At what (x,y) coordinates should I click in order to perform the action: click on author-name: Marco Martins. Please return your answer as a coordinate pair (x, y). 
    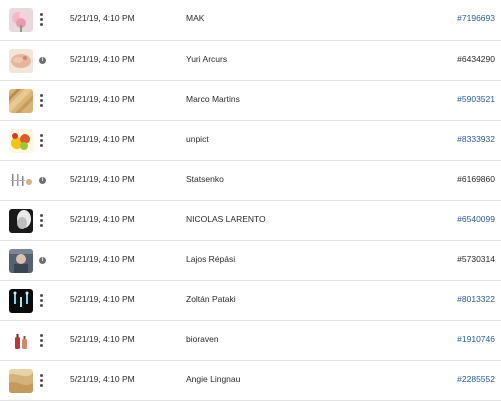
    Looking at the image, I should click on (213, 99).